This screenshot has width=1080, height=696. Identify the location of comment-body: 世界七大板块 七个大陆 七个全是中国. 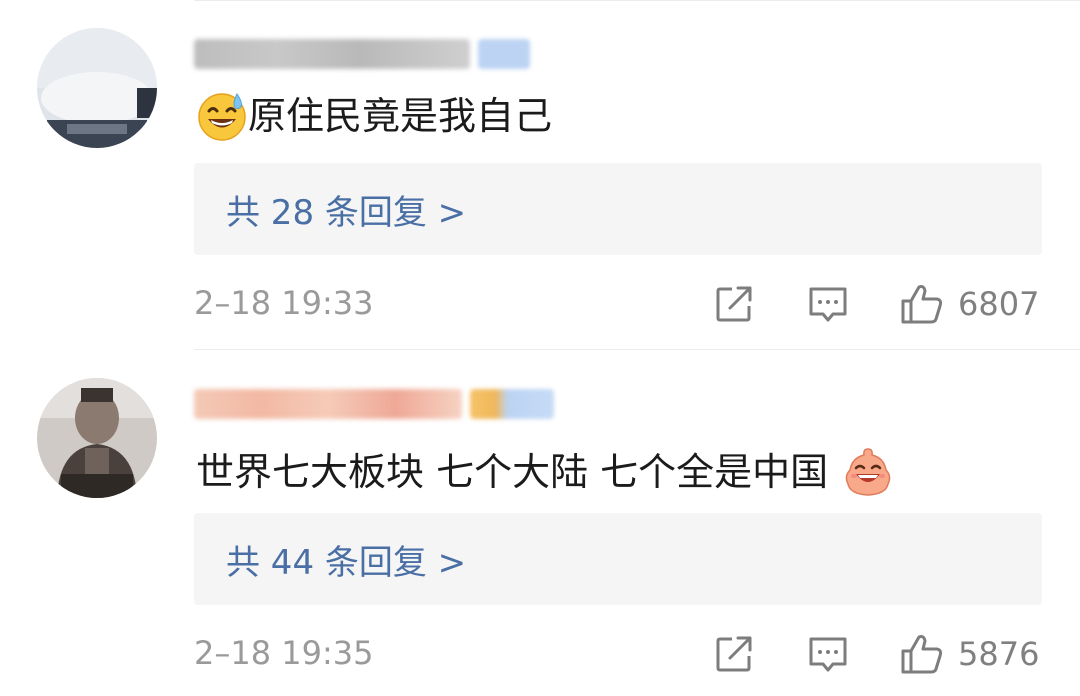
(545, 472).